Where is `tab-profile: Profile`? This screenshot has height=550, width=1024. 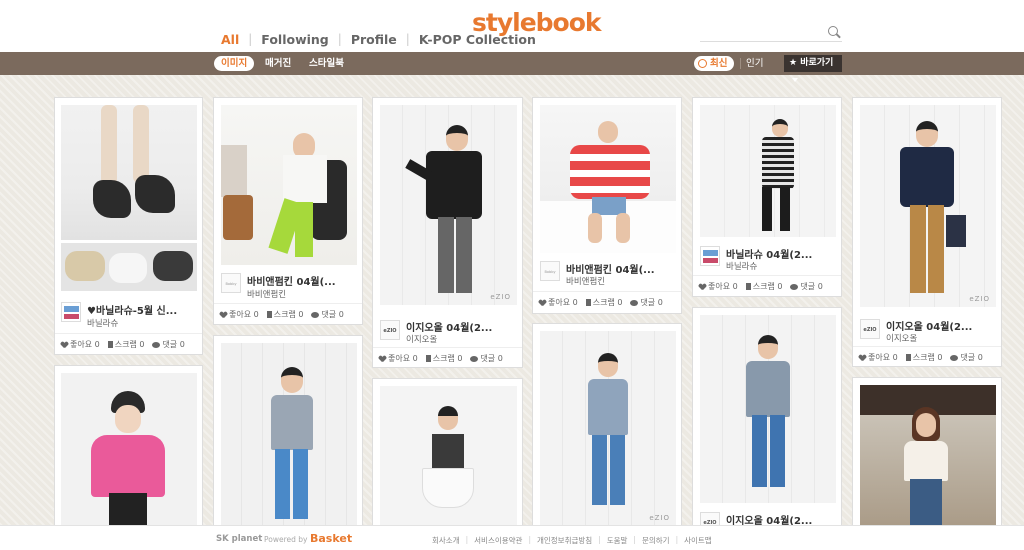 tab-profile: Profile is located at coordinates (374, 41).